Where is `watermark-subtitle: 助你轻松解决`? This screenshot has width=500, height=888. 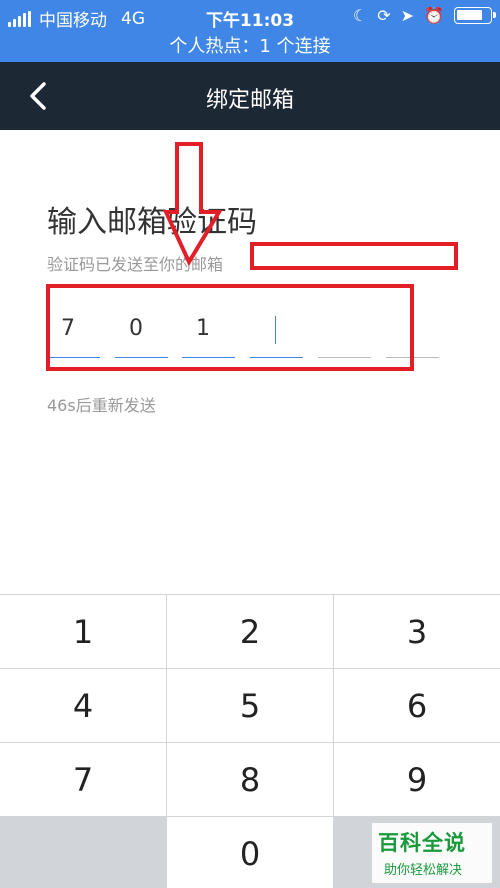
watermark-subtitle: 助你轻松解决 is located at coordinates (423, 870).